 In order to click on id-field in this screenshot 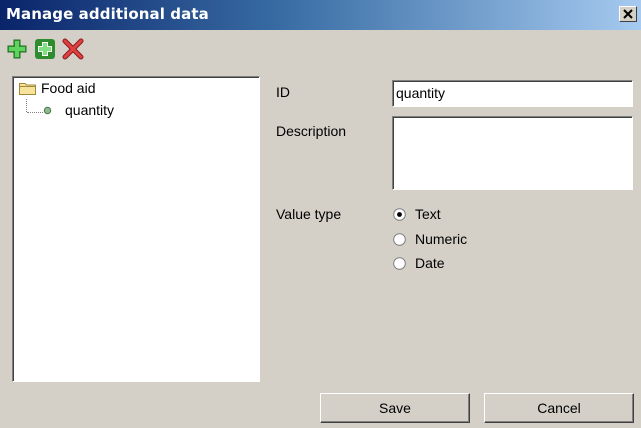, I will do `click(512, 93)`.